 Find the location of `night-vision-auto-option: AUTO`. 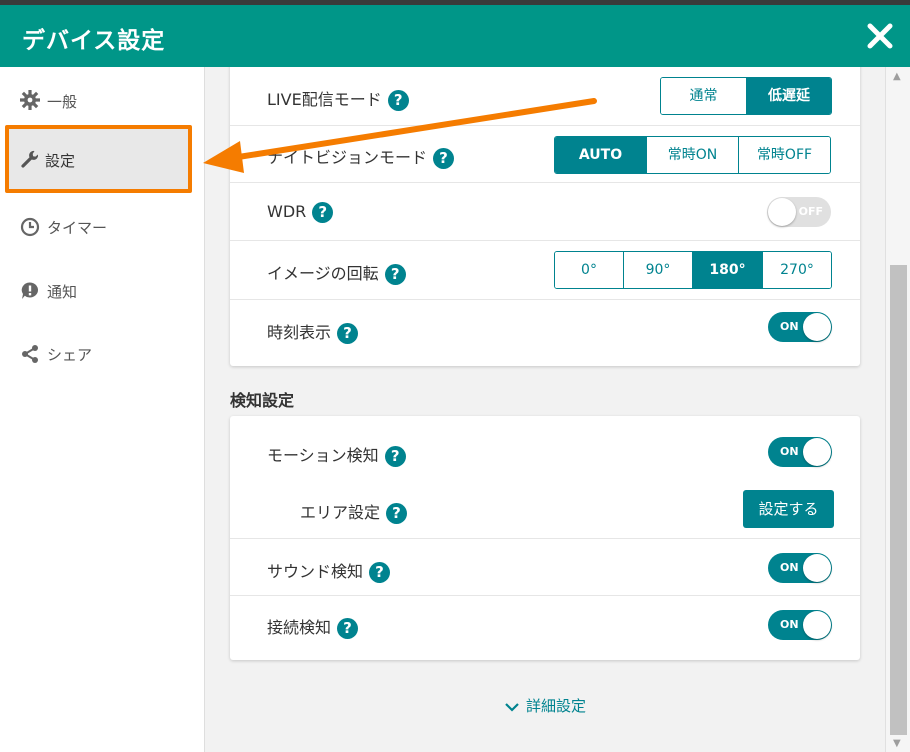

night-vision-auto-option: AUTO is located at coordinates (601, 155).